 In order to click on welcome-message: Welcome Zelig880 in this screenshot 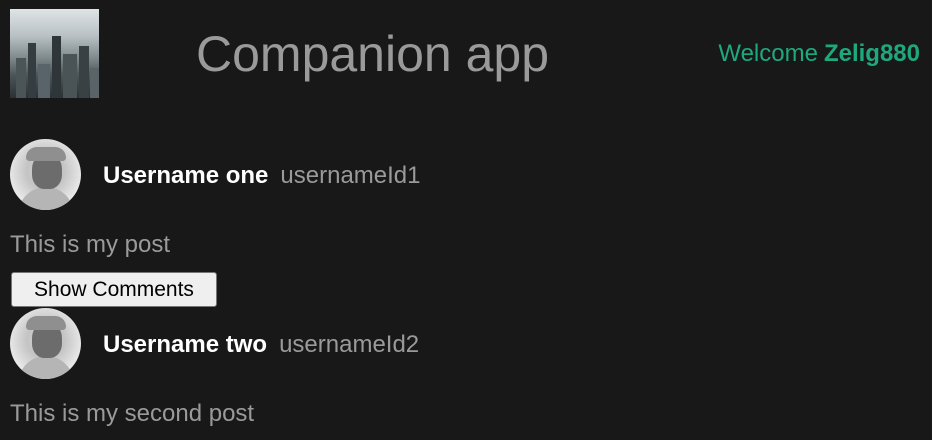, I will do `click(819, 54)`.